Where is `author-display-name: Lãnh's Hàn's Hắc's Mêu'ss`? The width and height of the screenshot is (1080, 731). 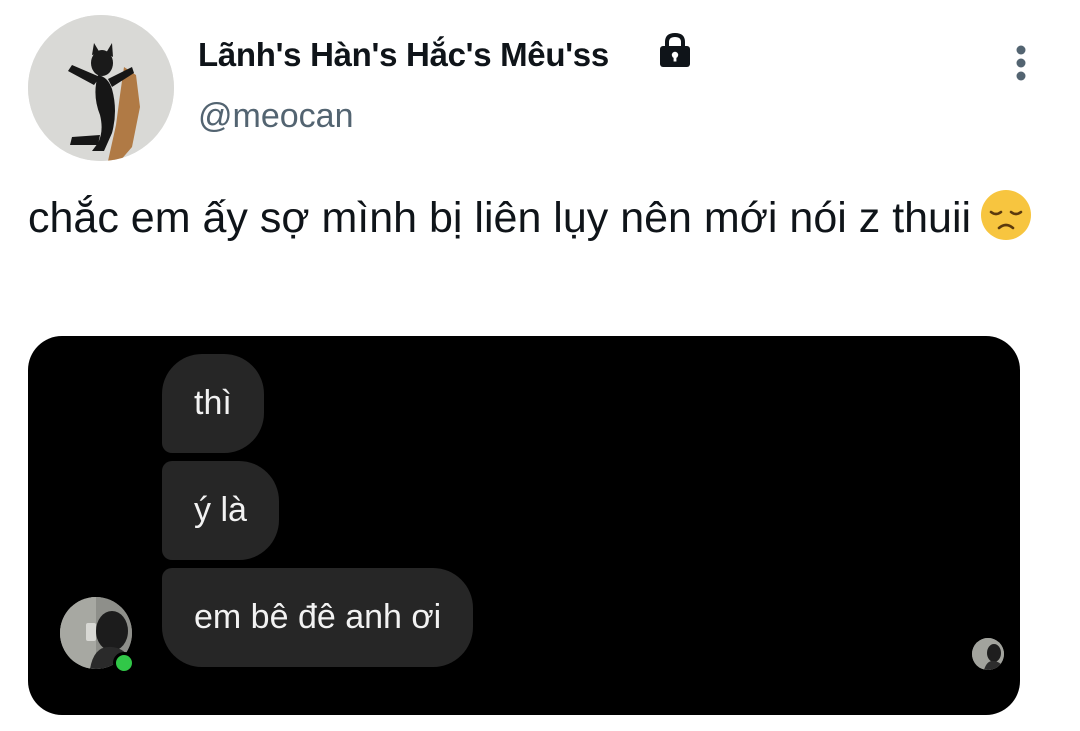
author-display-name: Lãnh's Hàn's Hắc's Mêu'ss is located at coordinates (403, 55).